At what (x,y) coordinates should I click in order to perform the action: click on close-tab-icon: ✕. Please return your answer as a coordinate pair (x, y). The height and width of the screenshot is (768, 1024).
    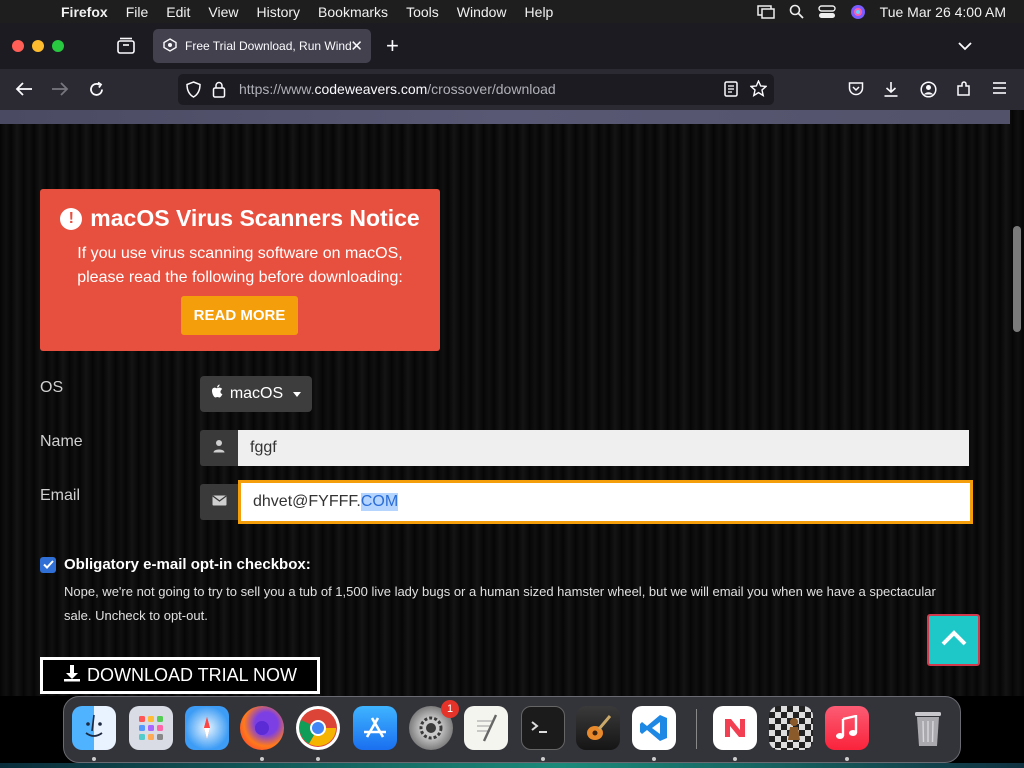
    Looking at the image, I should click on (356, 46).